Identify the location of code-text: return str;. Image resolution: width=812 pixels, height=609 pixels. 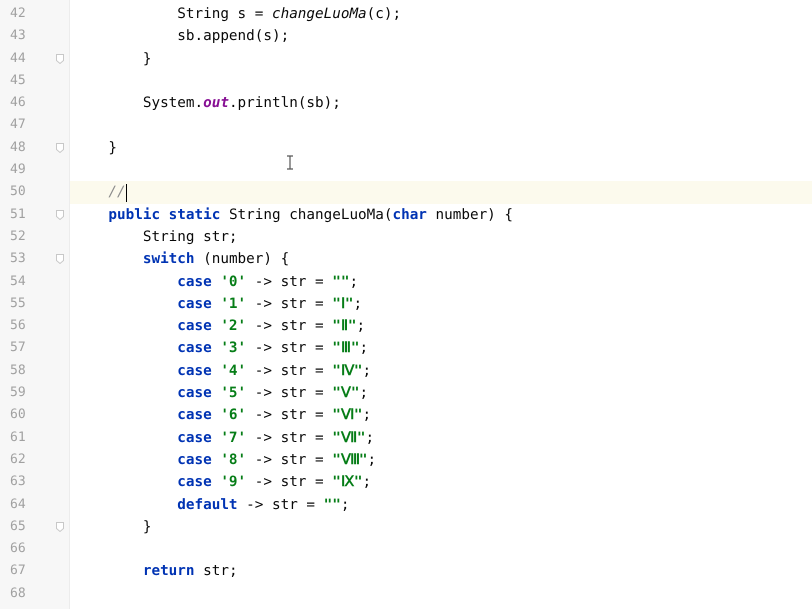
(190, 572).